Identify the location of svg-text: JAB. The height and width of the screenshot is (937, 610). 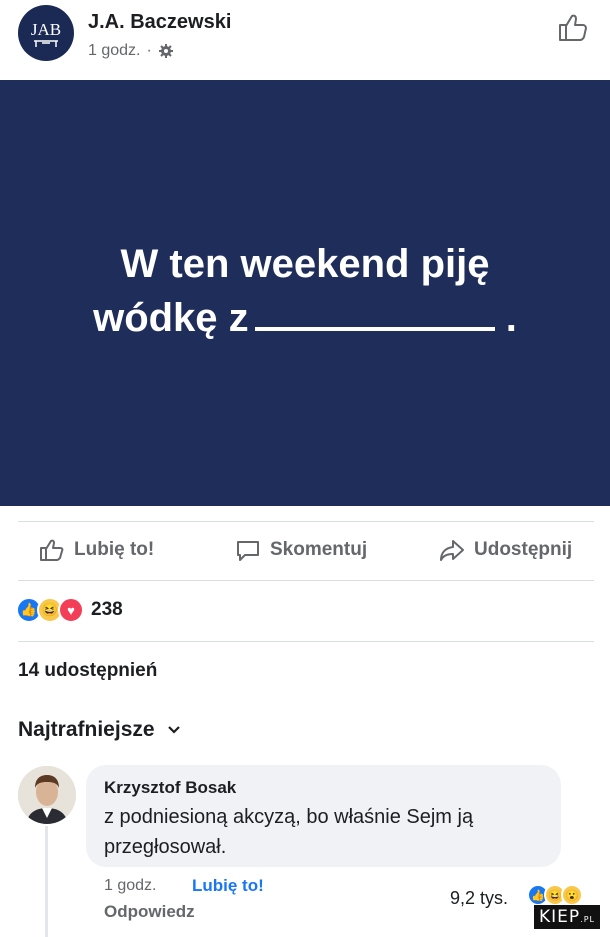
(46, 29).